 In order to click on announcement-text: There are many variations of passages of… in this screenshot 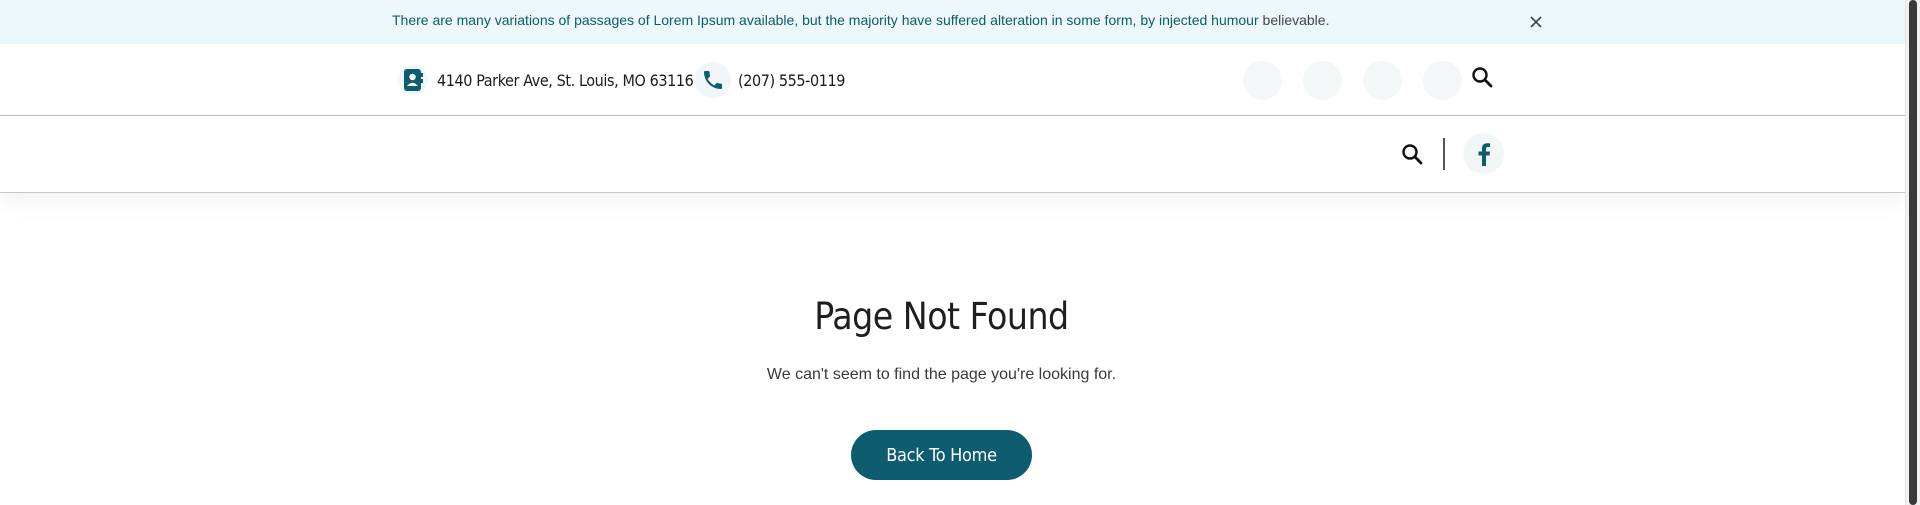, I will do `click(860, 20)`.